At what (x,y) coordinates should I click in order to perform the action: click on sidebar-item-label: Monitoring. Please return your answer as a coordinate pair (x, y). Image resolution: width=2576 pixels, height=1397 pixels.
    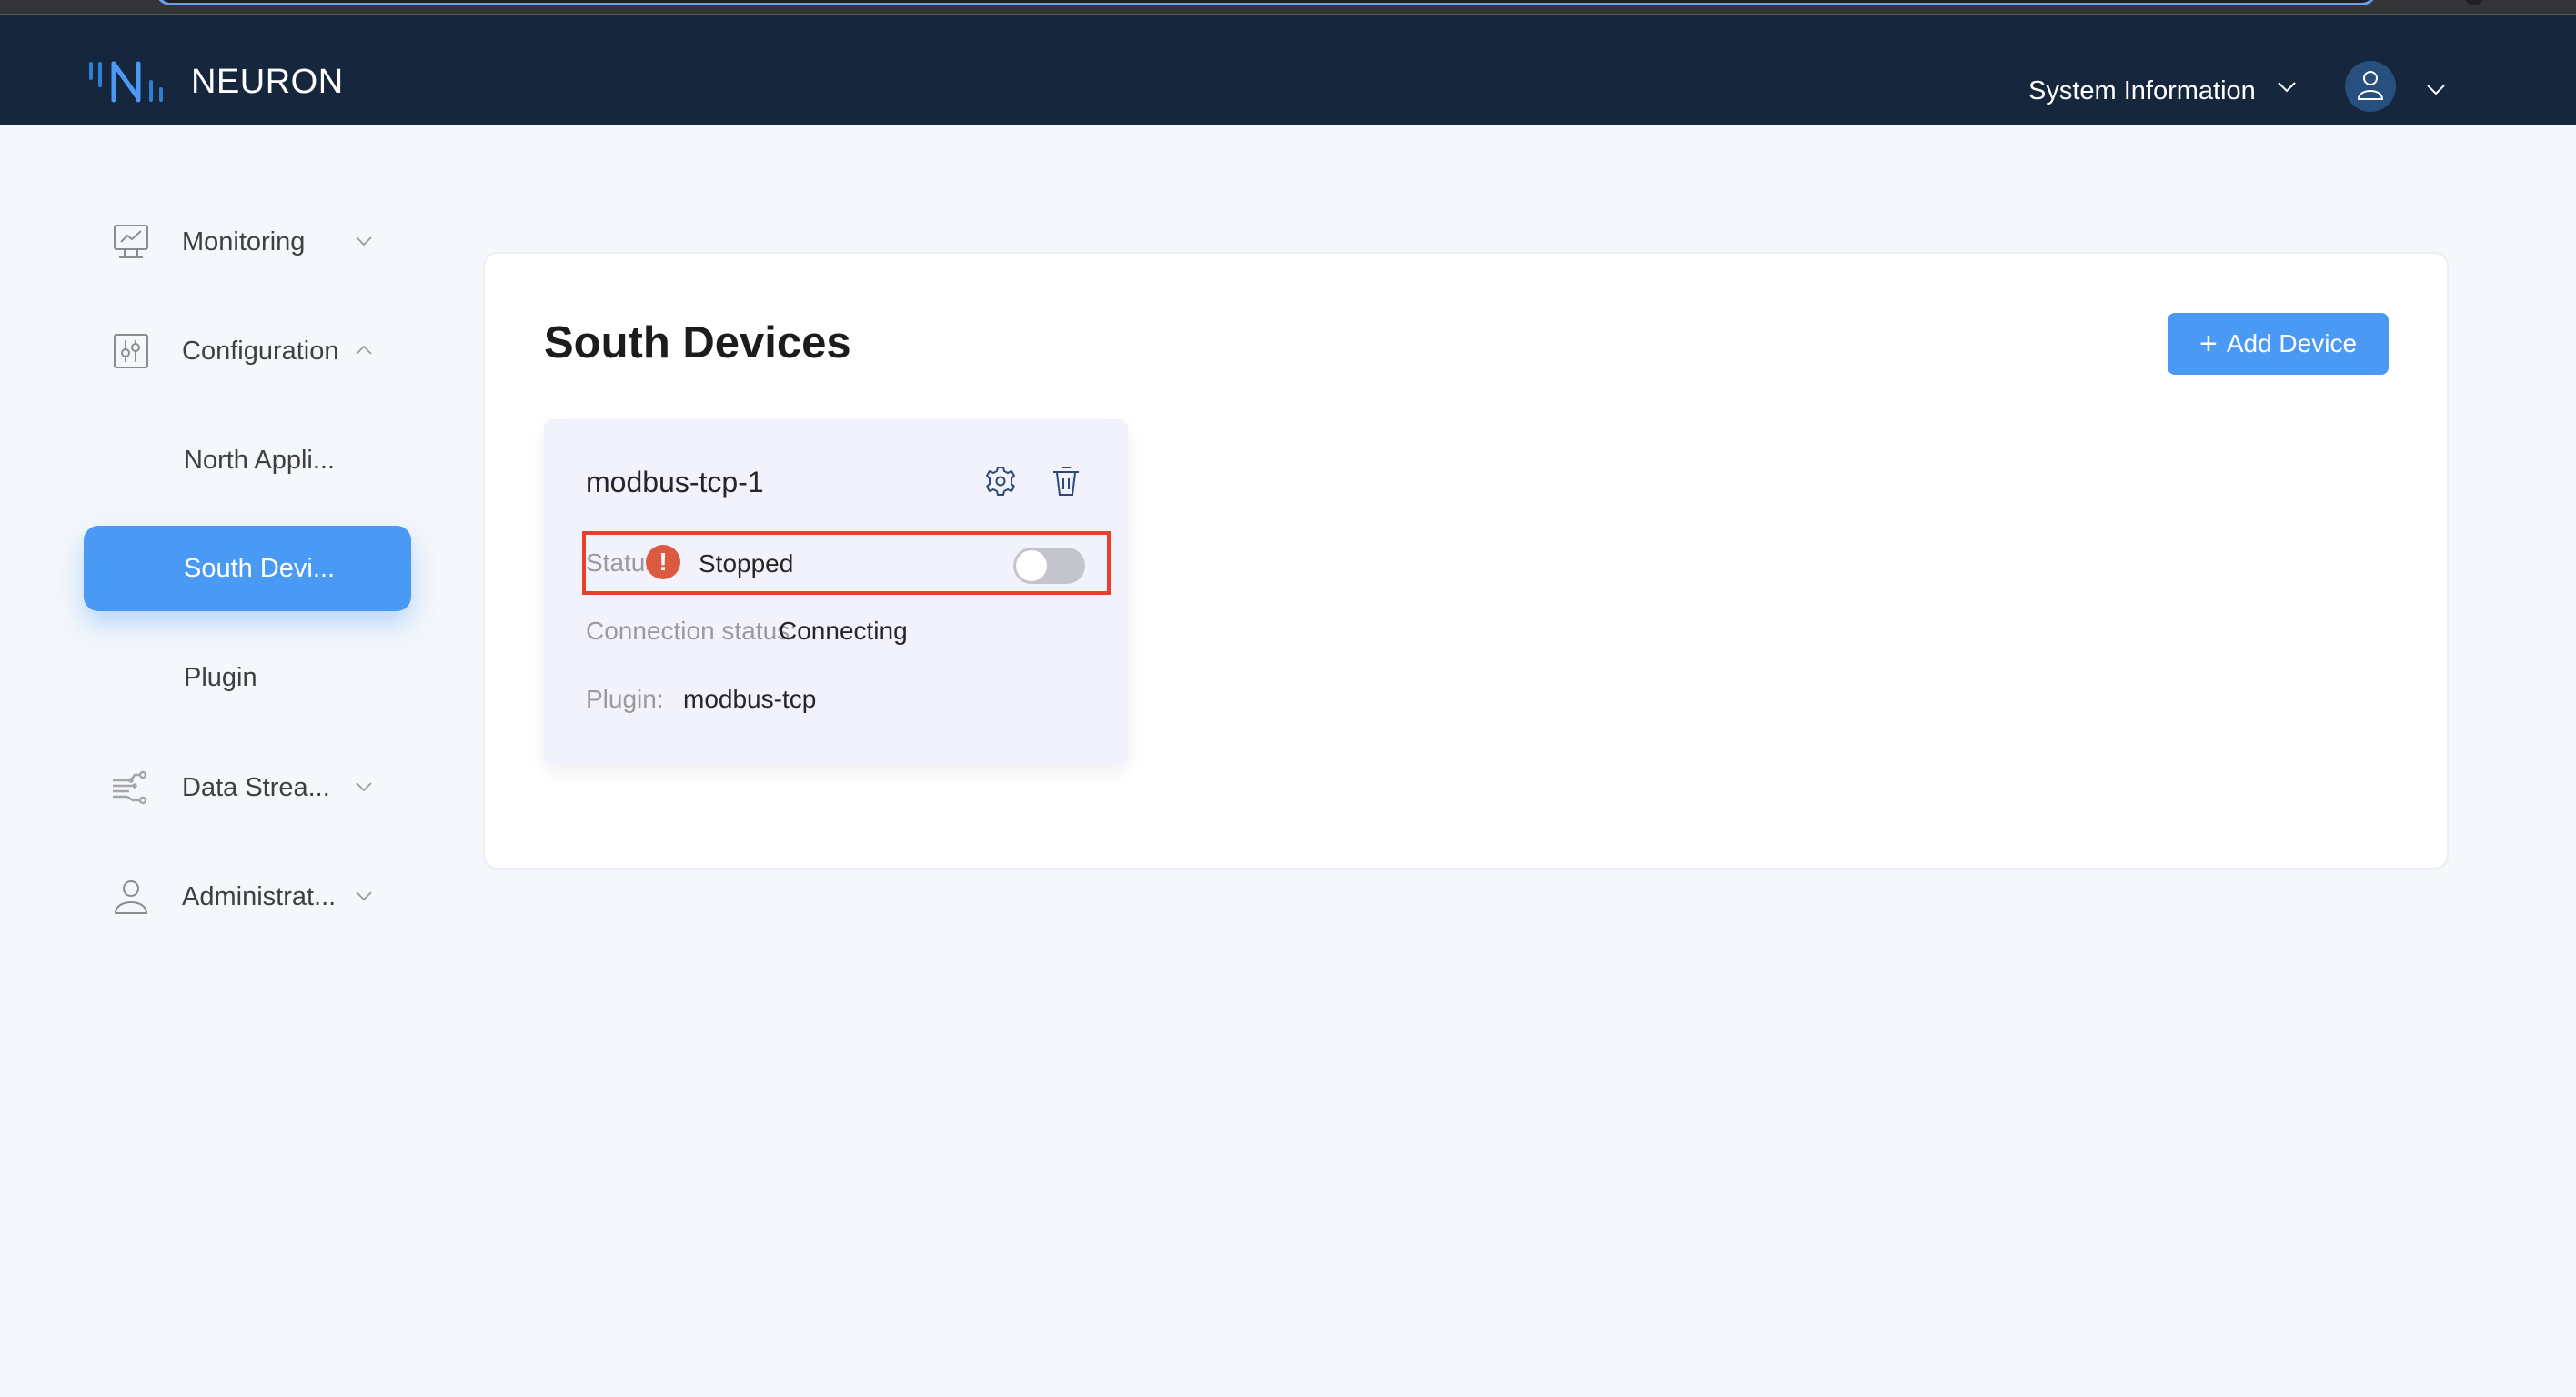
    Looking at the image, I should click on (244, 242).